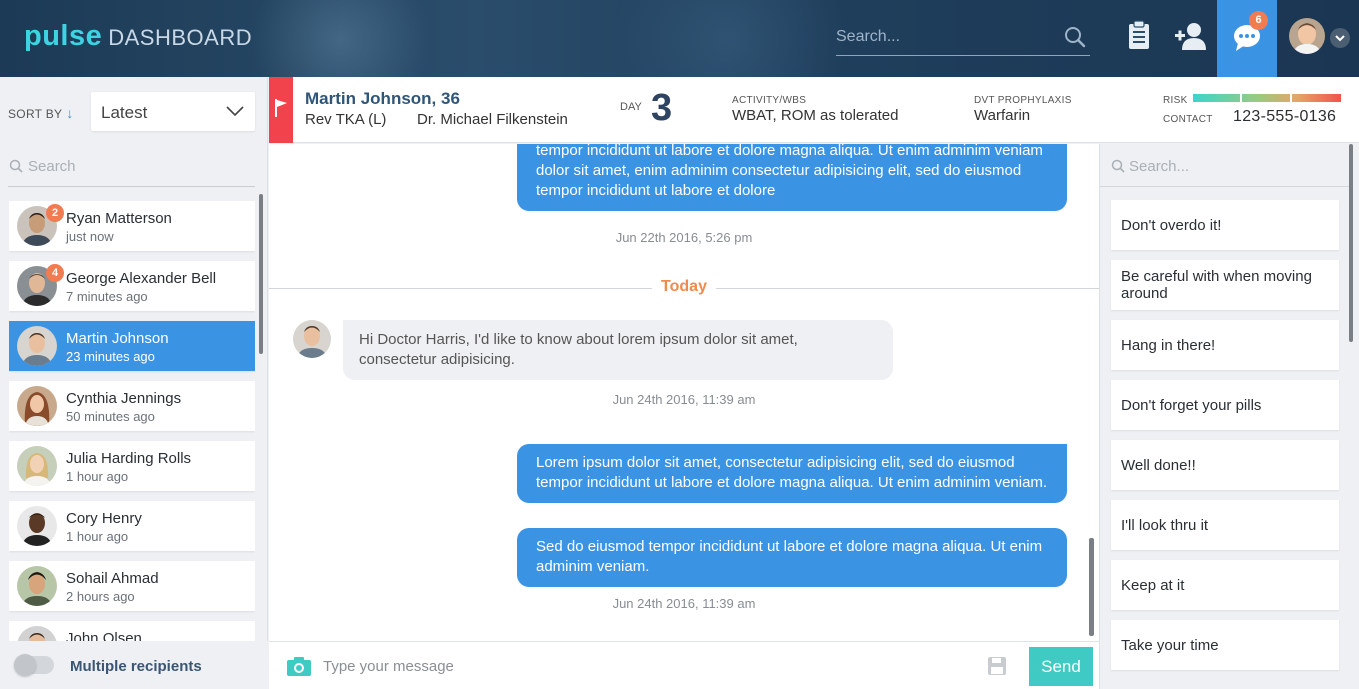 This screenshot has height=689, width=1359. I want to click on camera-icon, so click(299, 666).